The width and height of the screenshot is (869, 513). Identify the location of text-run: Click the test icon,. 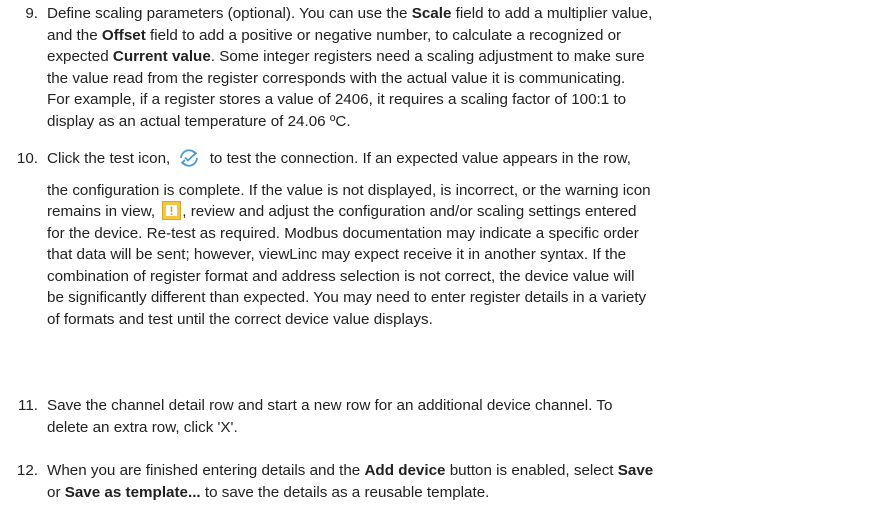
(111, 158).